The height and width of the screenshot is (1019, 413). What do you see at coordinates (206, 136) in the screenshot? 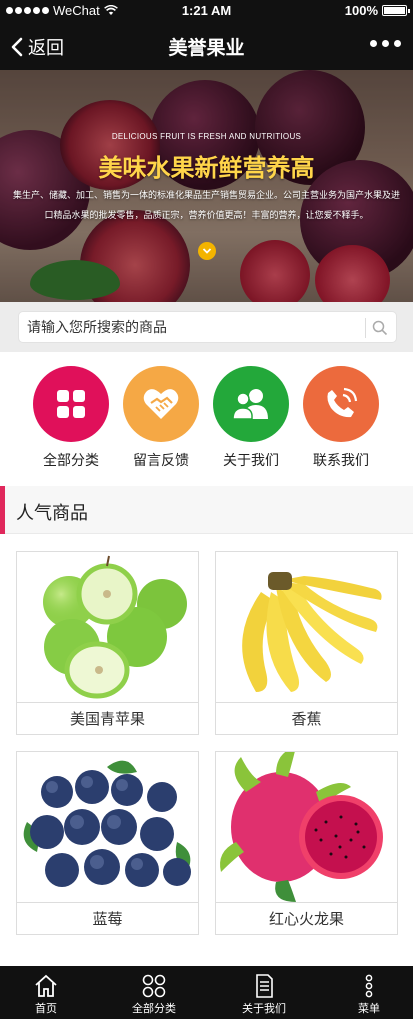
I see `banner-subtitle: DELICIOUS FRUIT IS FRESH AND NUTRITIOUS` at bounding box center [206, 136].